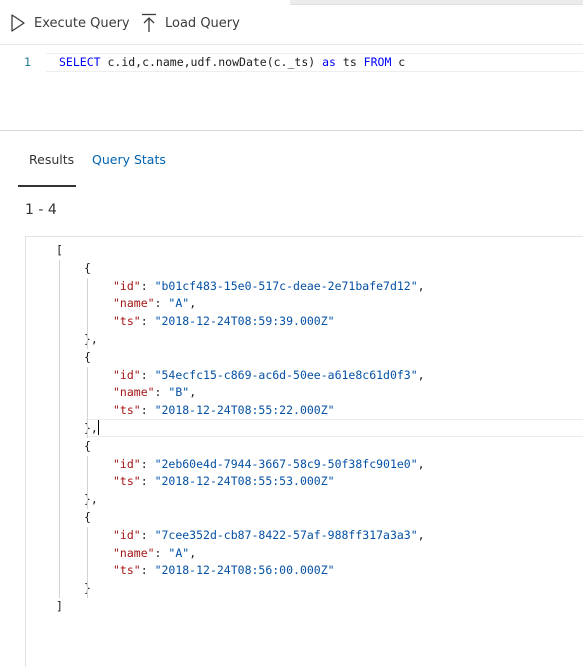 This screenshot has height=667, width=583. What do you see at coordinates (149, 23) in the screenshot?
I see `upload-icon` at bounding box center [149, 23].